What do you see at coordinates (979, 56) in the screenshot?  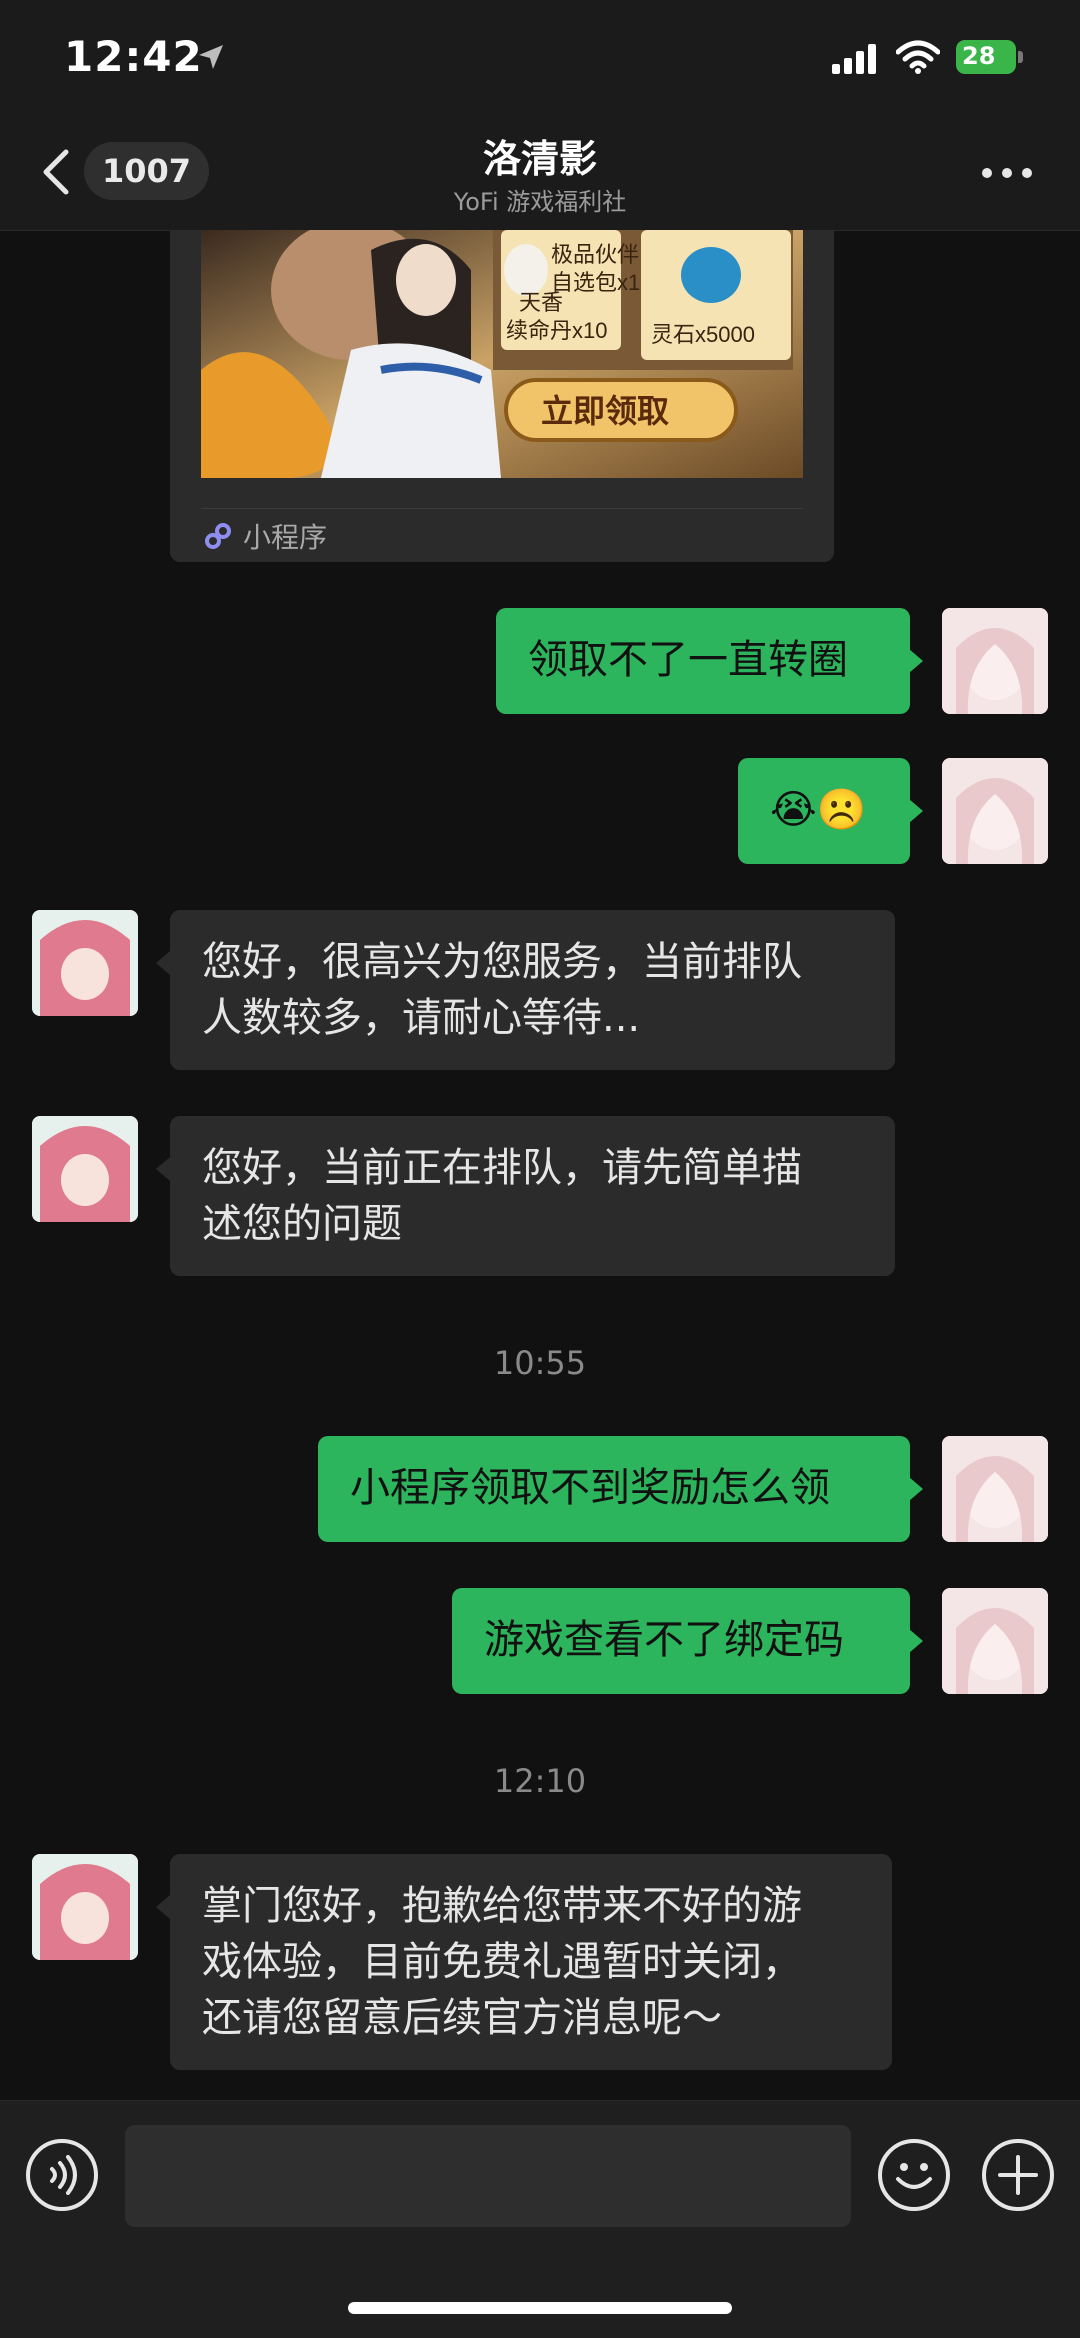 I see `battery-level: 28` at bounding box center [979, 56].